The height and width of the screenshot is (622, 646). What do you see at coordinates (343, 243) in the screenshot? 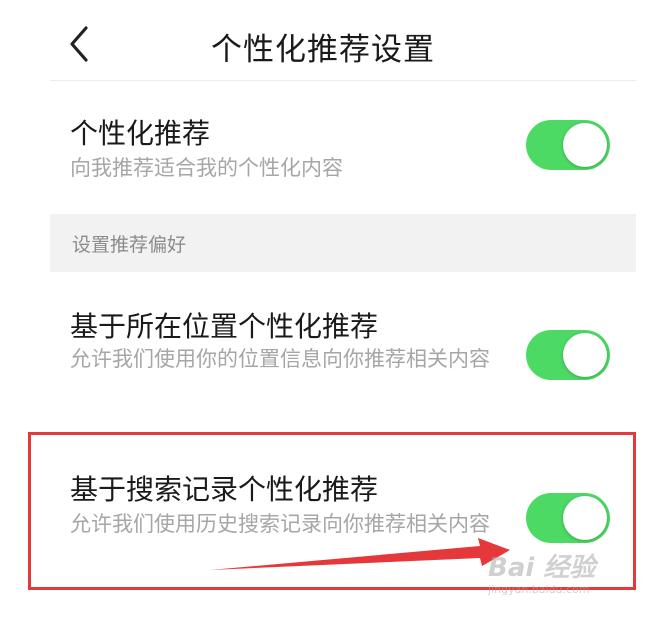
I see `section-header: 设置推荐偏好` at bounding box center [343, 243].